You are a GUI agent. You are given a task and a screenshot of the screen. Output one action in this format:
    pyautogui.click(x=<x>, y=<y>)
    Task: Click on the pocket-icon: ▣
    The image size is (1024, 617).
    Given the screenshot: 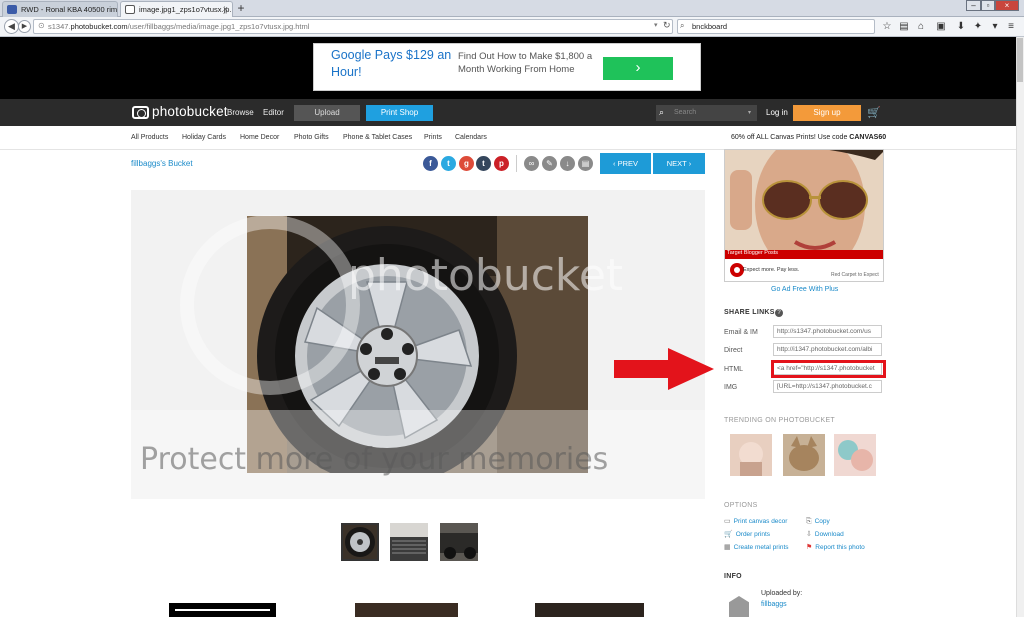 What is the action you would take?
    pyautogui.click(x=941, y=26)
    